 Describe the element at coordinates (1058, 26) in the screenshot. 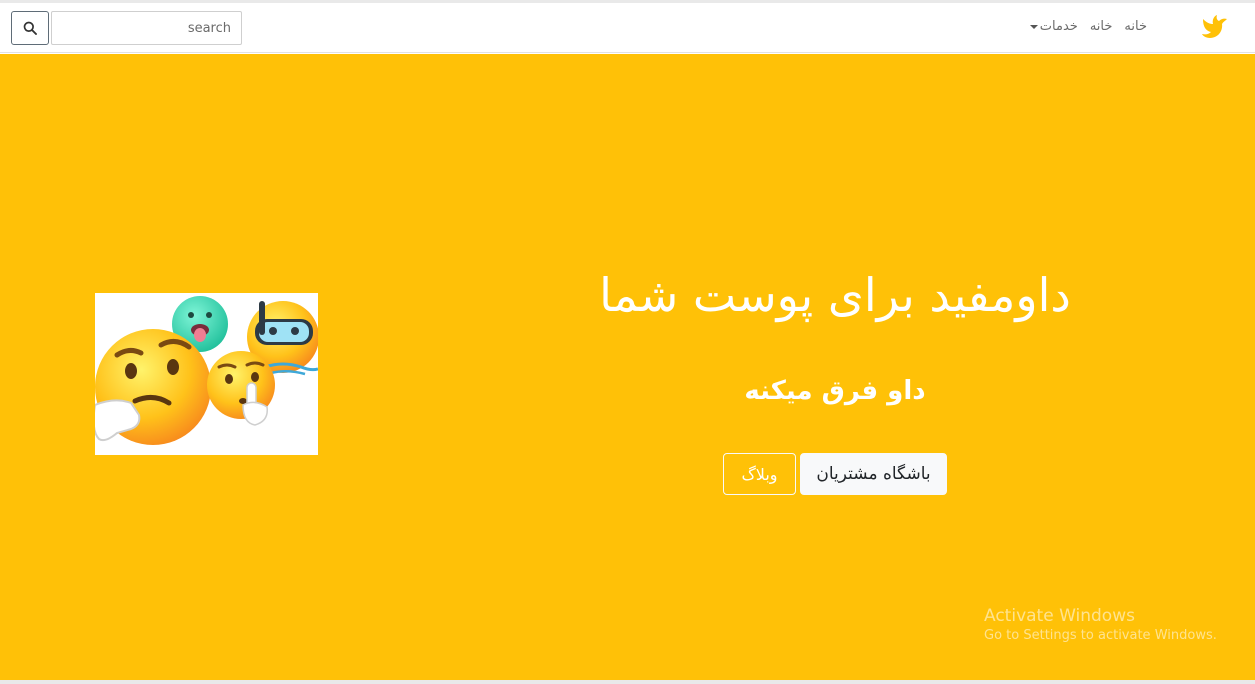

I see `nav-dropdown-label: خدمات` at that location.